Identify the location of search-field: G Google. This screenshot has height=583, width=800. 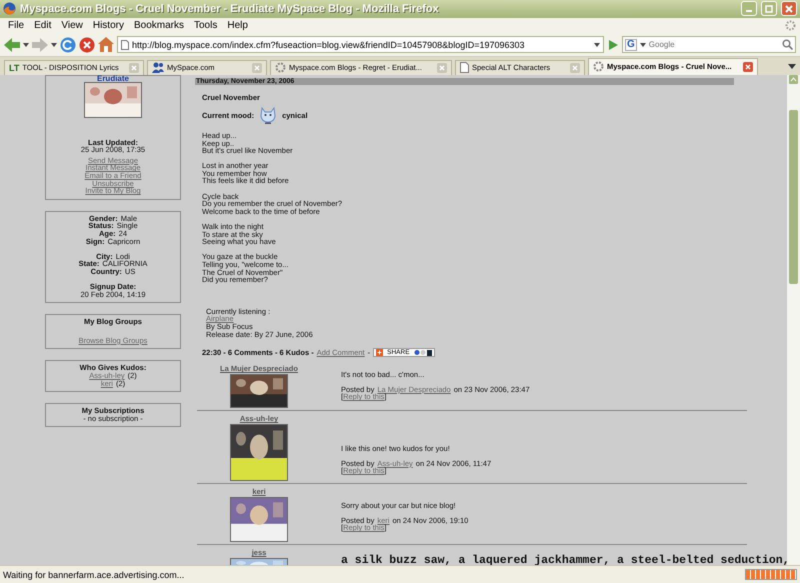
(709, 45).